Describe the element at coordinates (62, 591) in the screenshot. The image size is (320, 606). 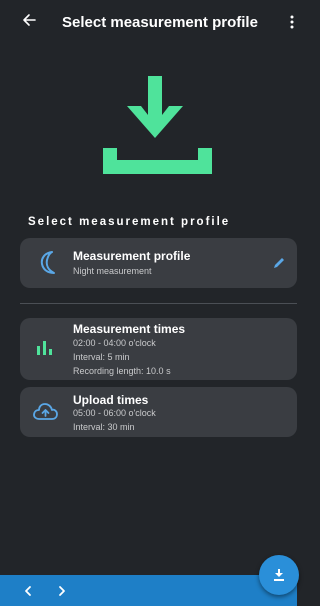
I see `chevron-right-icon` at that location.